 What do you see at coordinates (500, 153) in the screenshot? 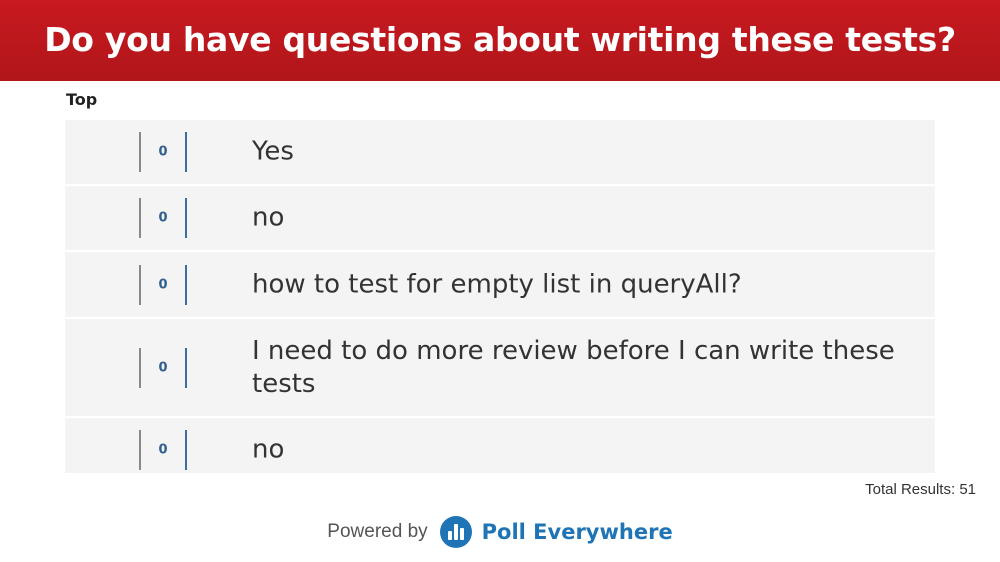
I see `response-row: 0 Yes` at bounding box center [500, 153].